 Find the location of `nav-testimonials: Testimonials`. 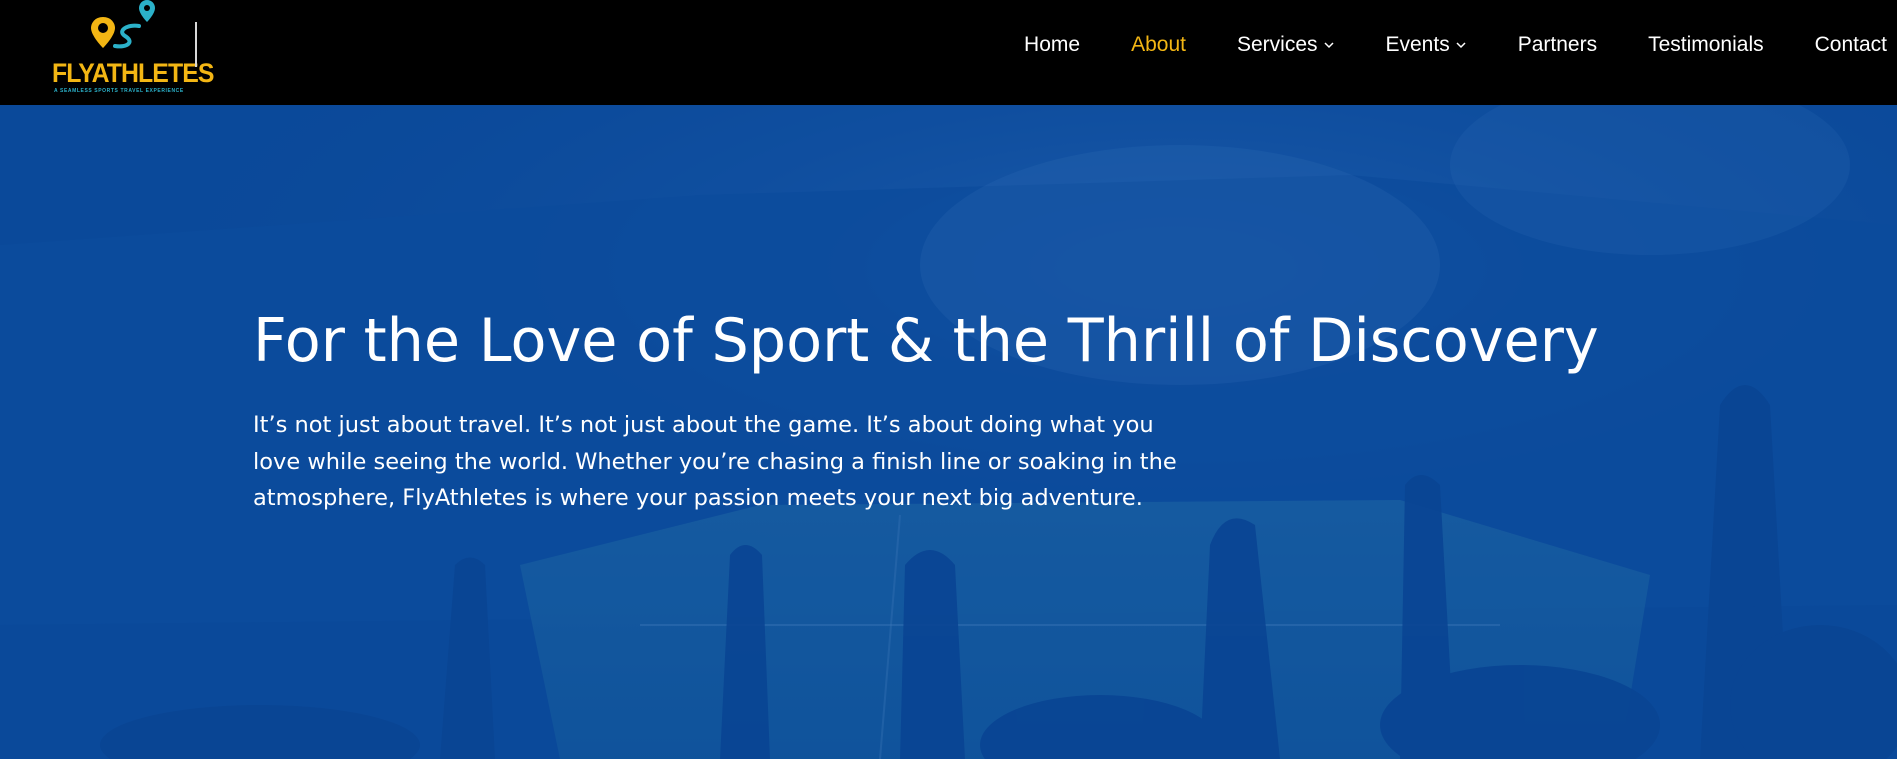

nav-testimonials: Testimonials is located at coordinates (1706, 45).